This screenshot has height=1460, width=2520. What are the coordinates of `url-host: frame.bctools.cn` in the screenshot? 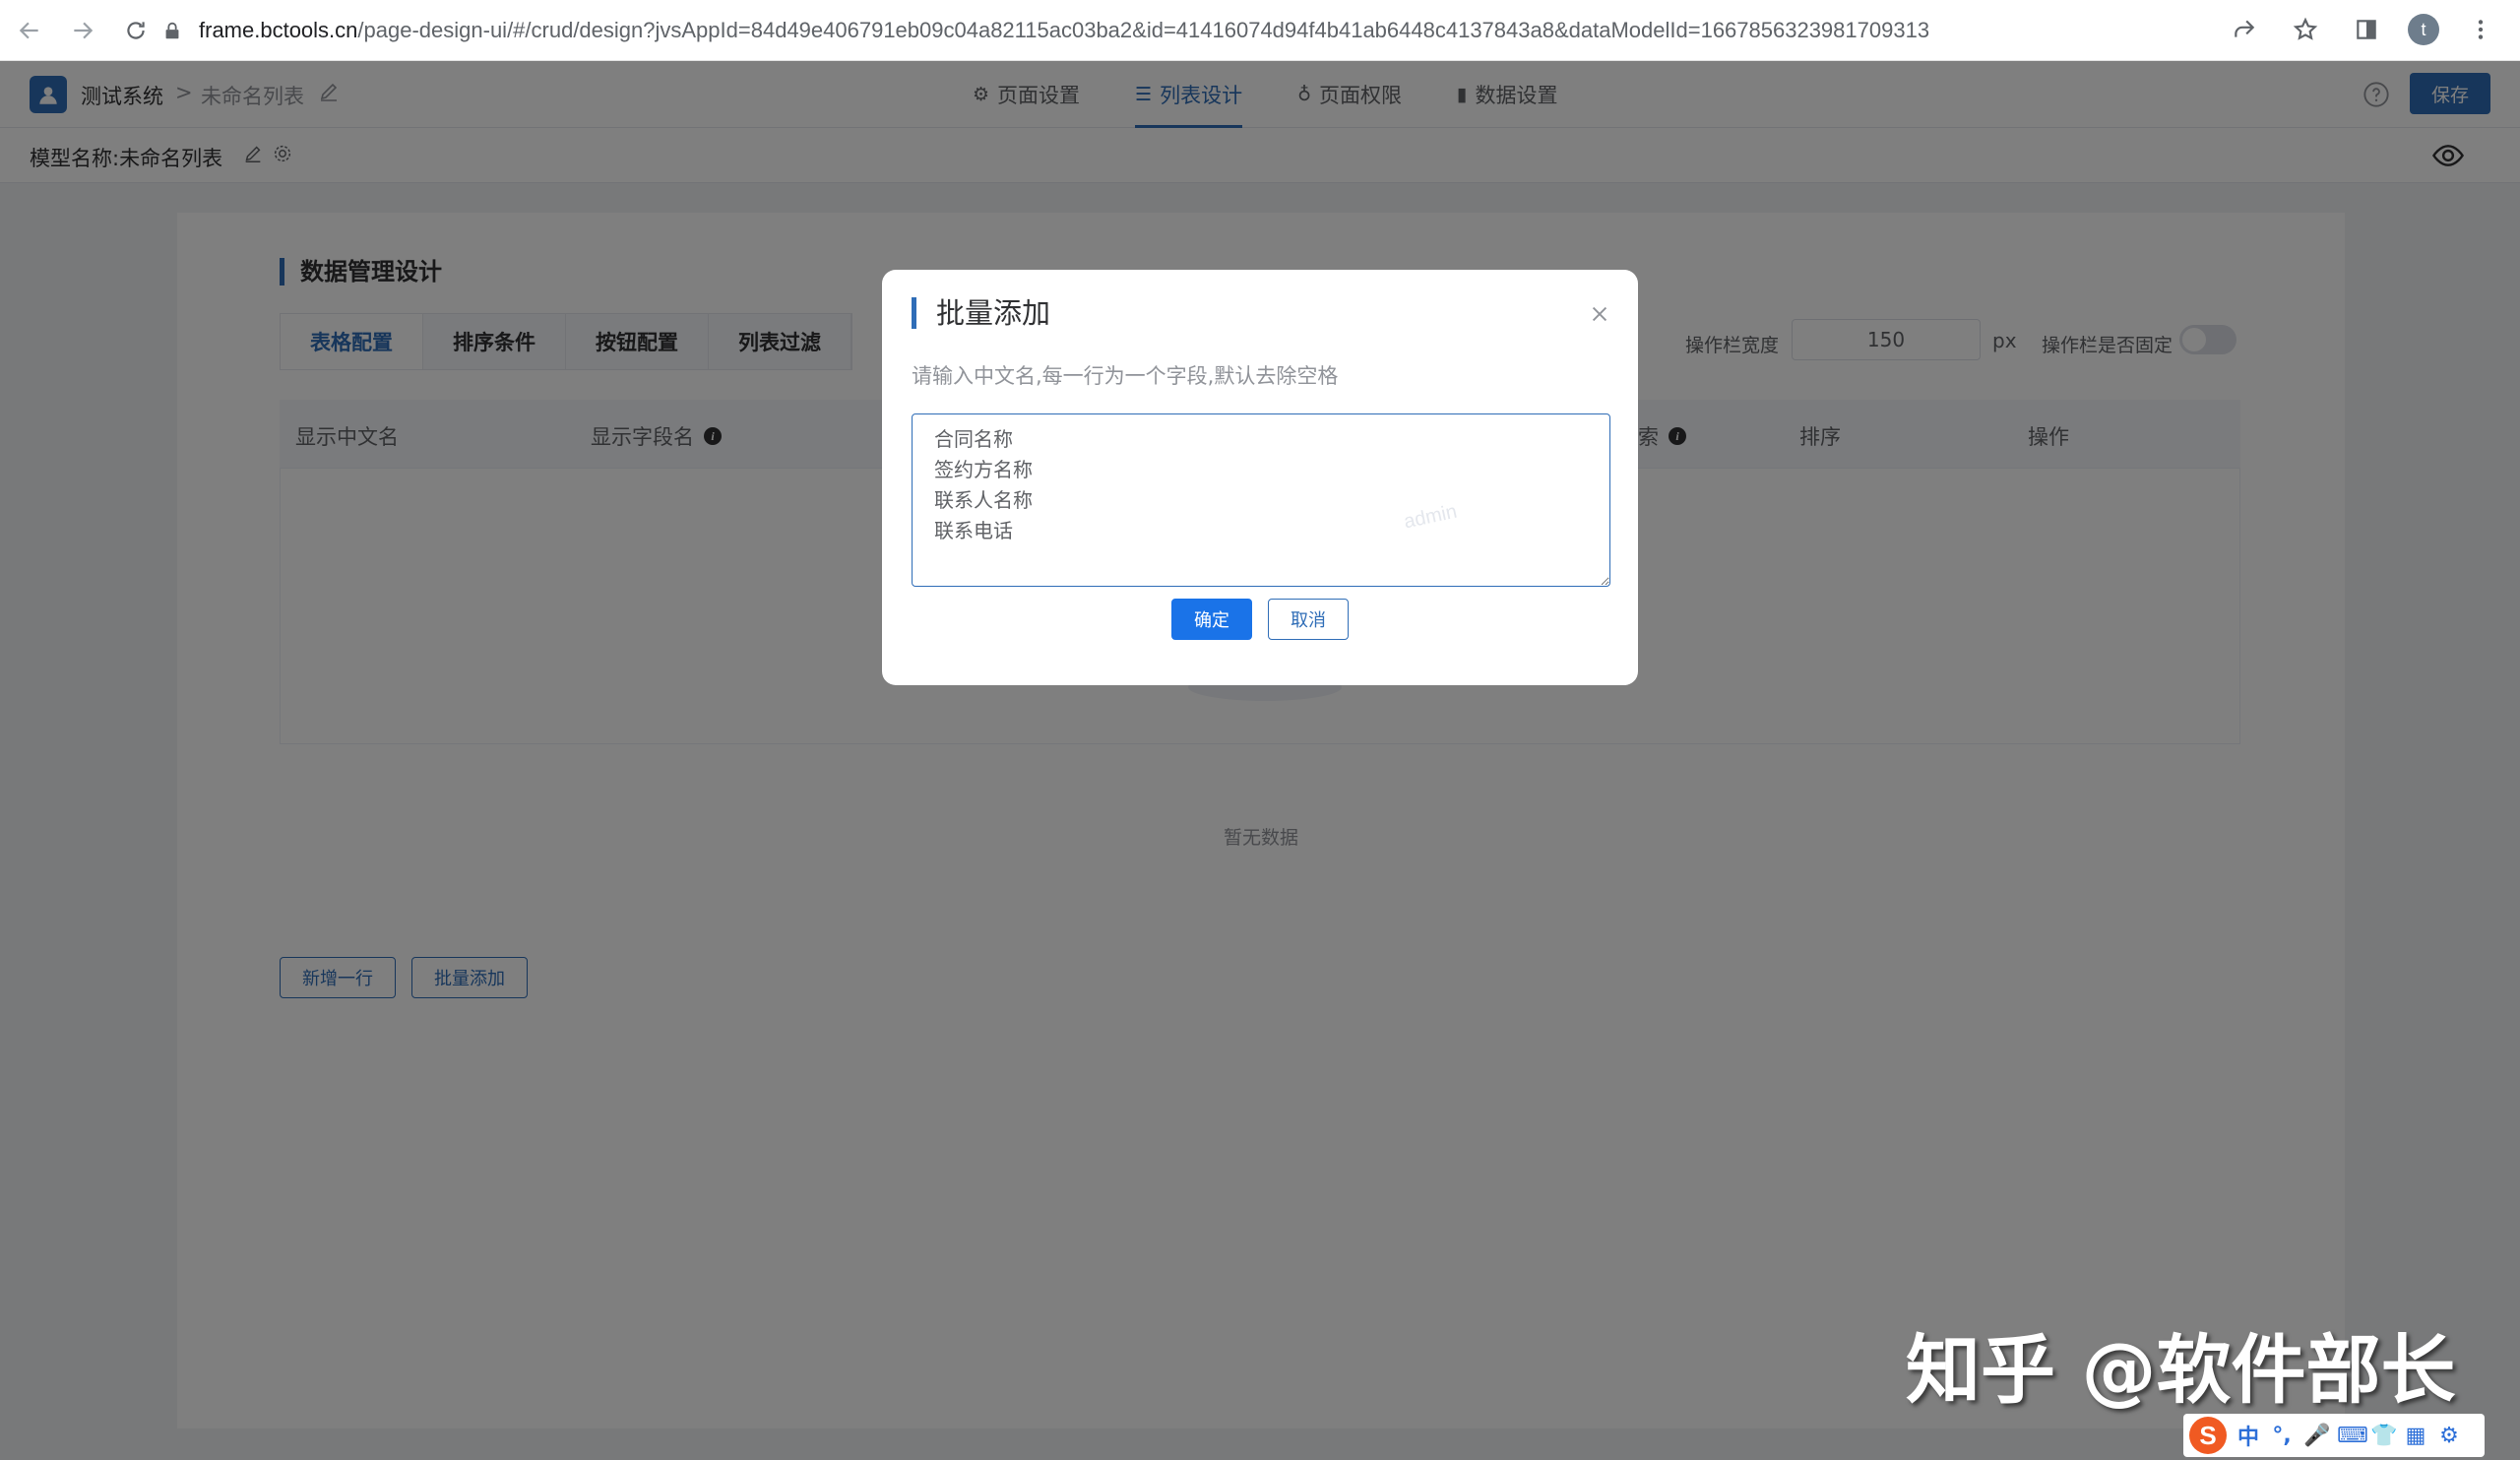 It's located at (278, 30).